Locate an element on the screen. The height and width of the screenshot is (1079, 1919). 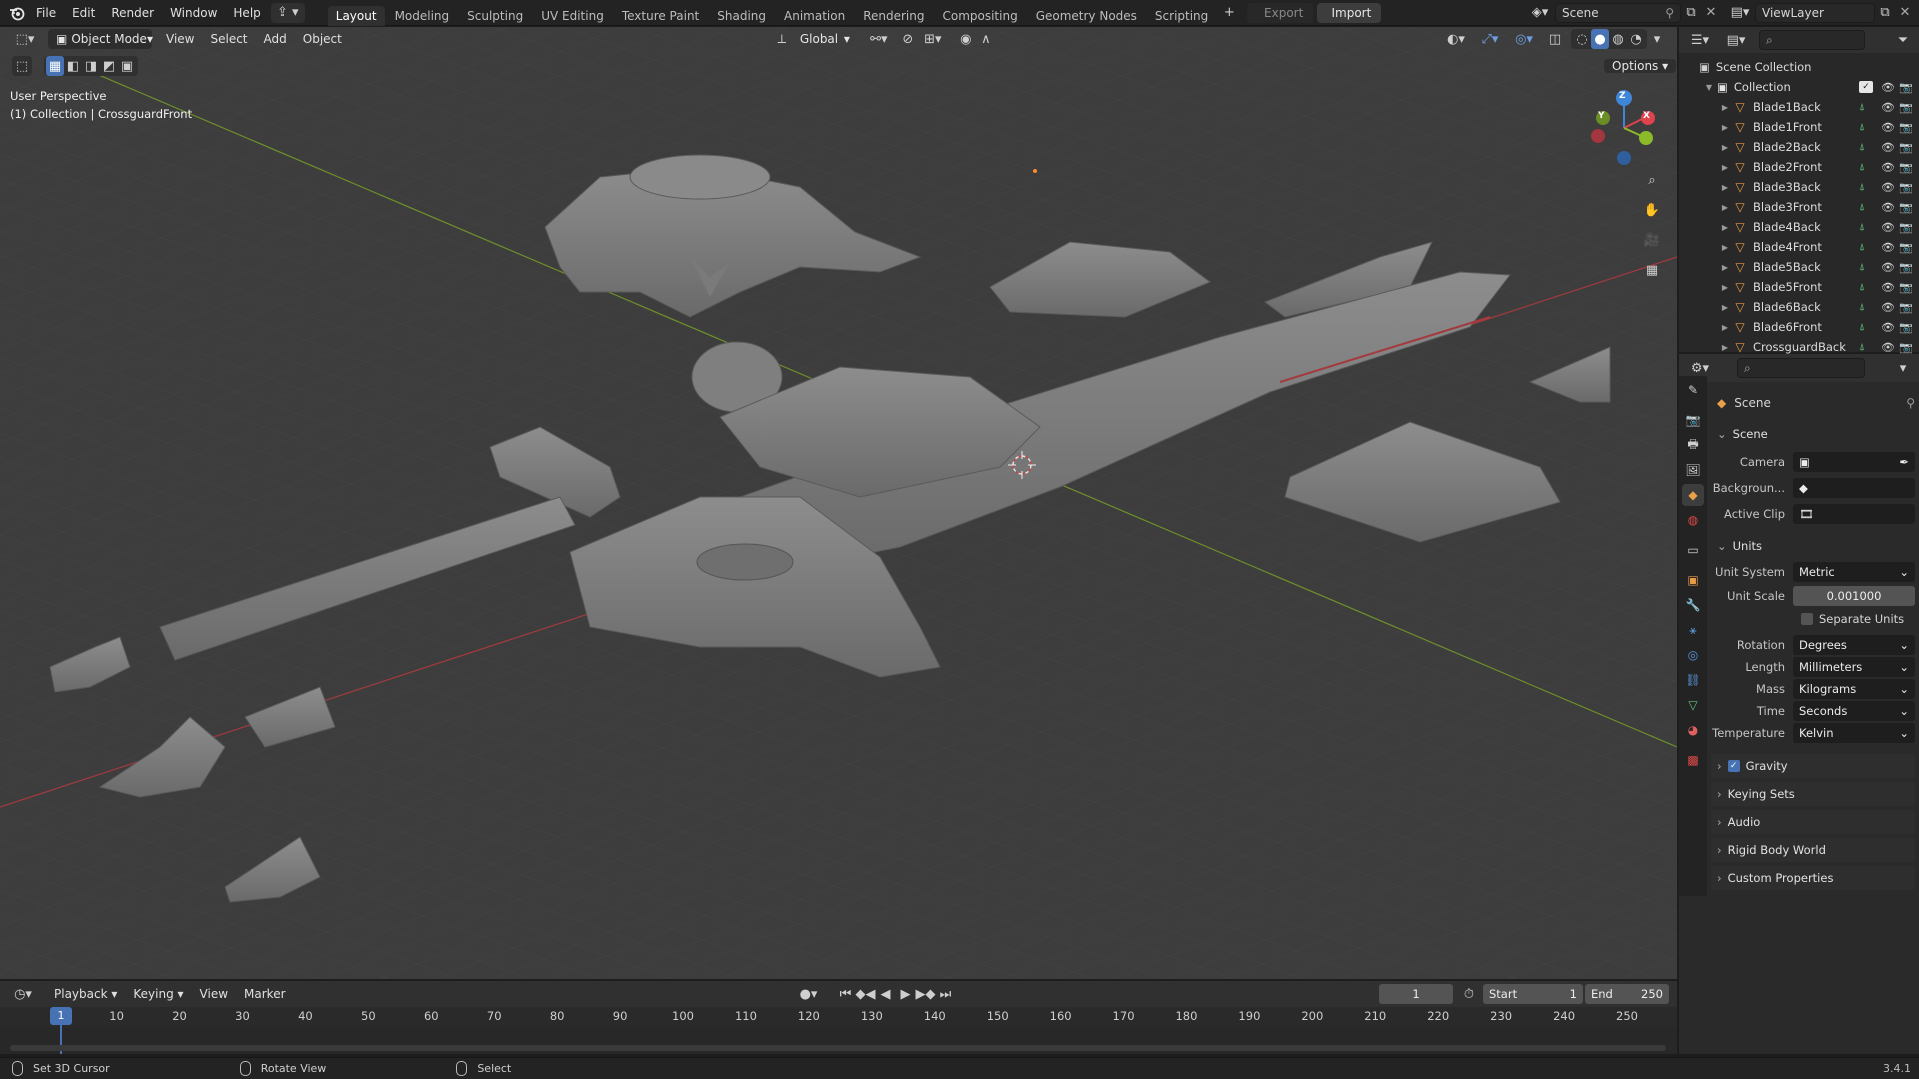
tab-geometry-nodes: Geometry Nodes is located at coordinates (1086, 16).